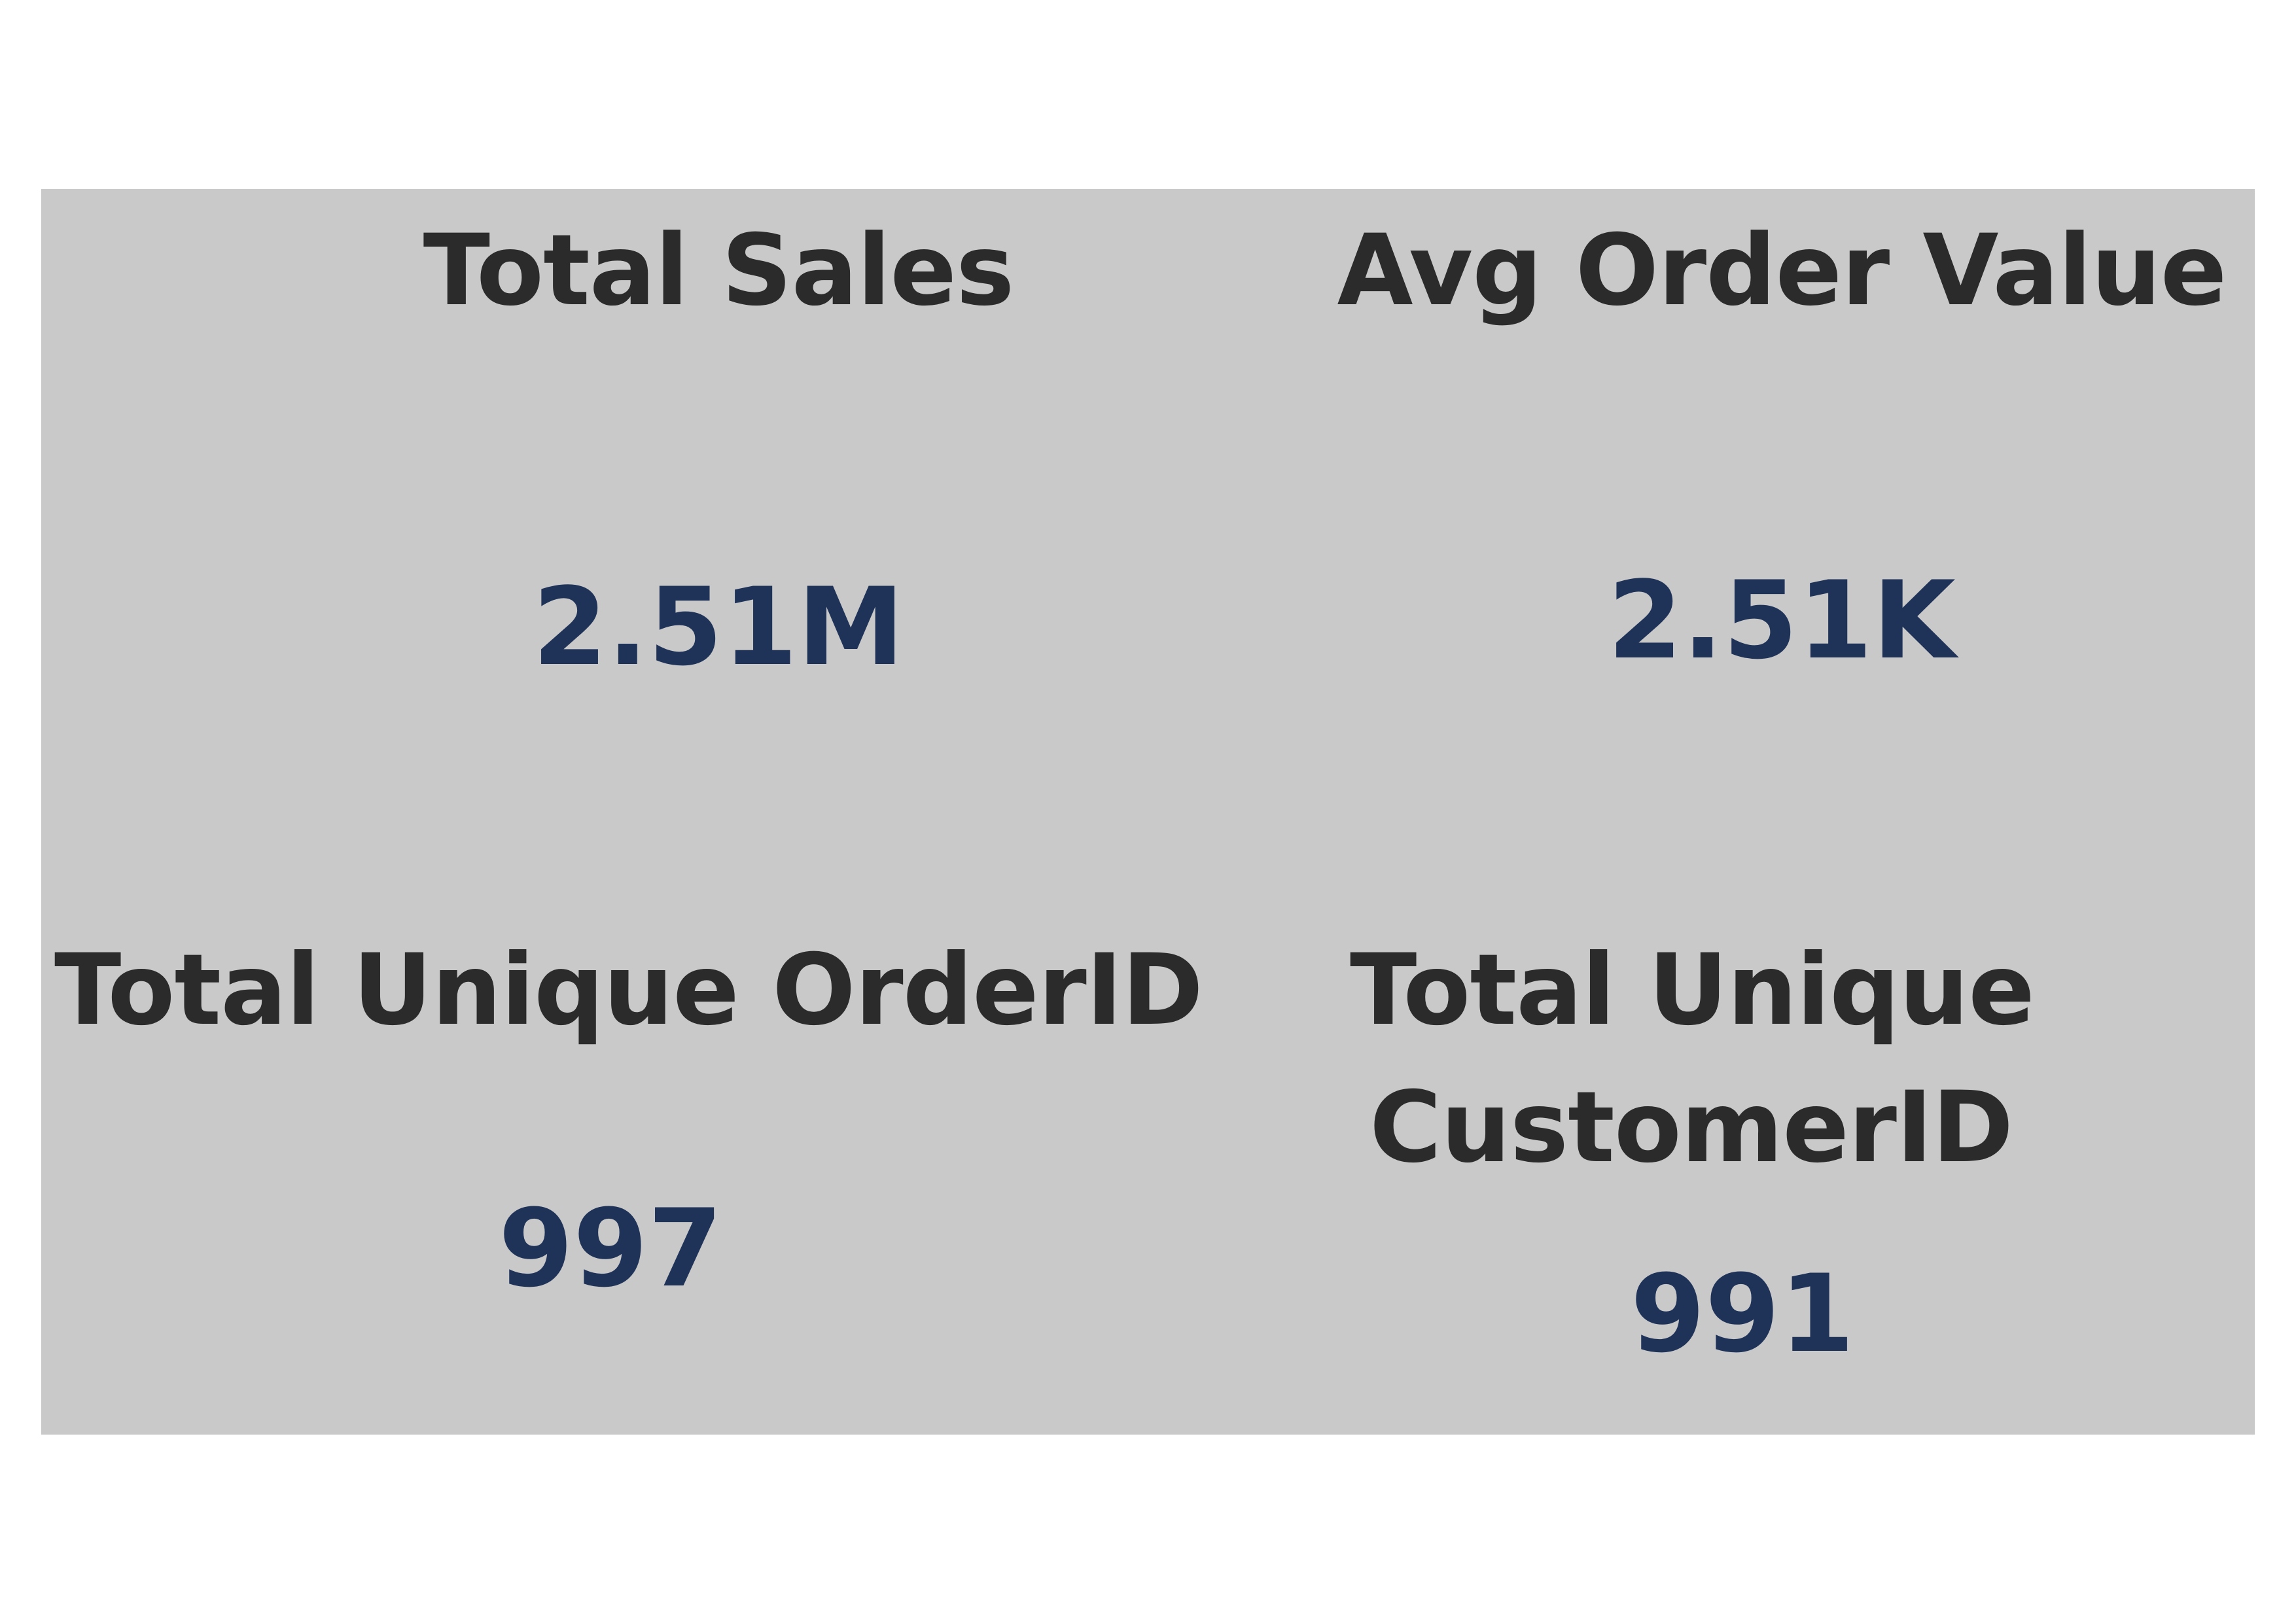 The height and width of the screenshot is (1623, 2296). Describe the element at coordinates (719, 271) in the screenshot. I see `total-sales-title: Total Sales` at that location.